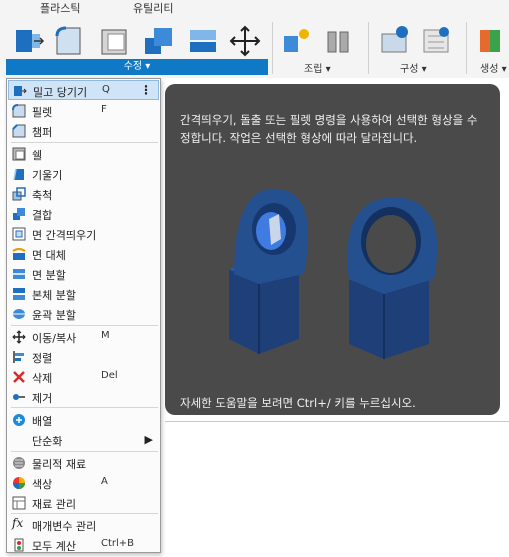 Image resolution: width=509 pixels, height=557 pixels. I want to click on tooltip-help-hint: 자세한 도움말을 보려면 Ctrl+/ 키를 누르십시오., so click(298, 403).